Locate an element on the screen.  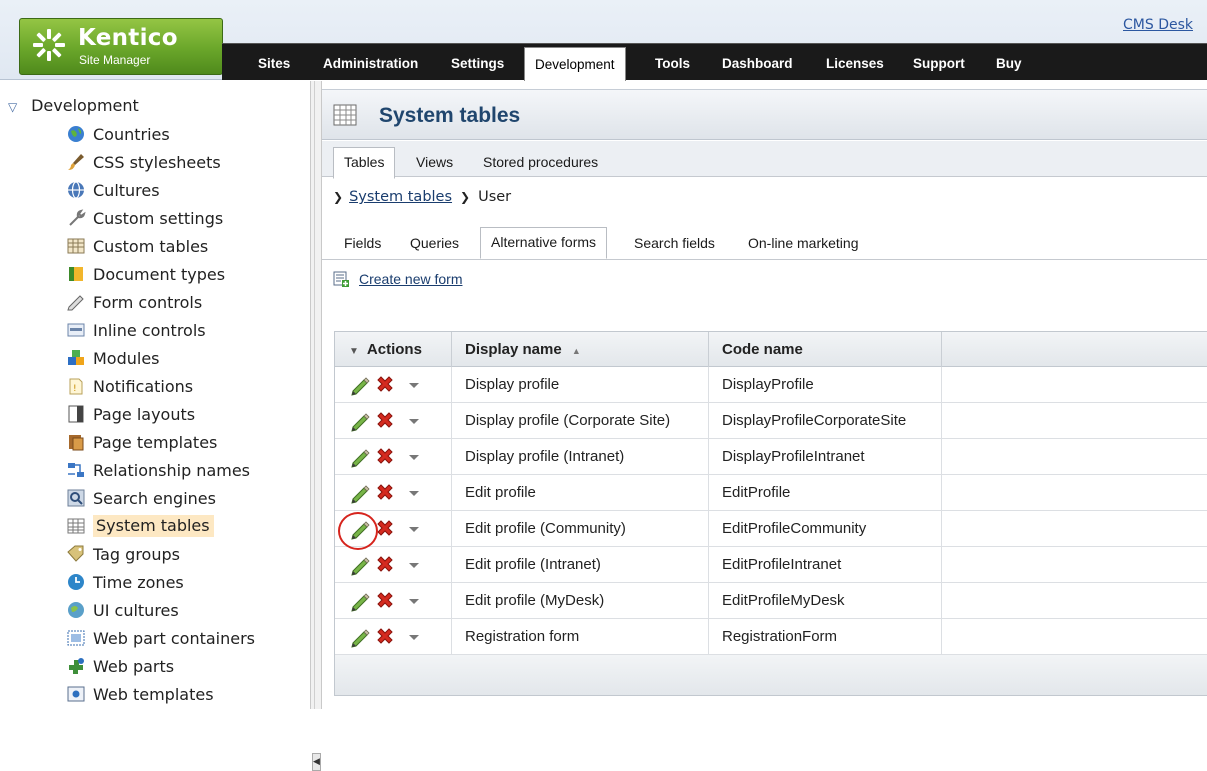
nav-tab-dashboard: Dashboard is located at coordinates (757, 63).